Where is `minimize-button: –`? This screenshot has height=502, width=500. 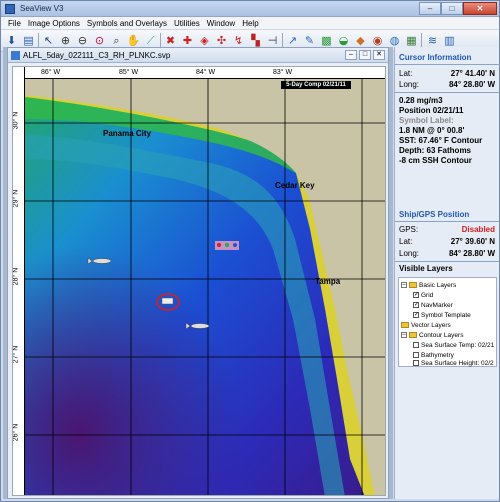 minimize-button: – is located at coordinates (430, 8).